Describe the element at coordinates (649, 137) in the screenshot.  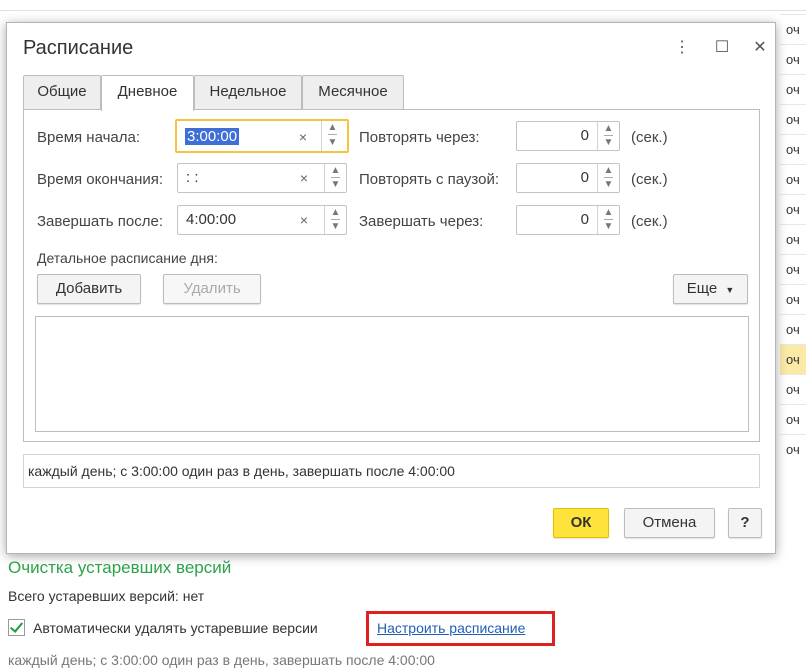
I see `repeat-every-unit: (сек.)` at that location.